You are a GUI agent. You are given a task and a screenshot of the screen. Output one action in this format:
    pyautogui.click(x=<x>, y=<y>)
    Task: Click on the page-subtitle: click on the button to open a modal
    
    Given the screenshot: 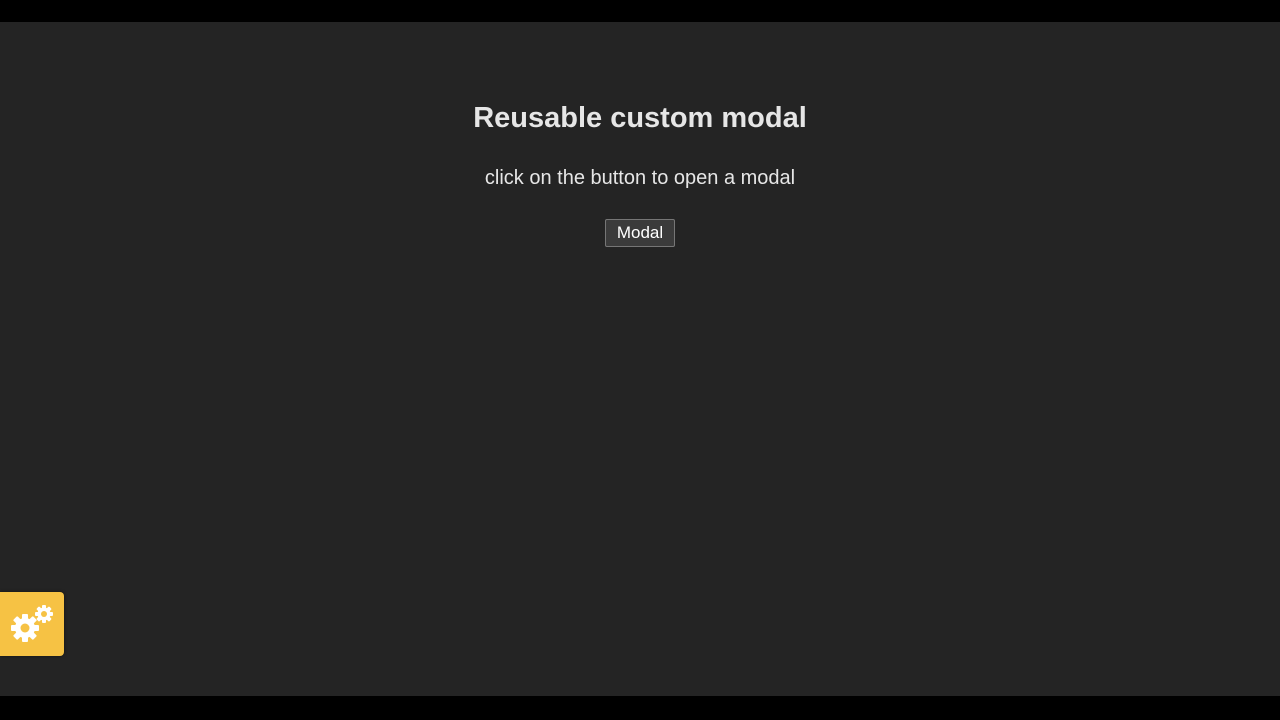 What is the action you would take?
    pyautogui.click(x=640, y=178)
    